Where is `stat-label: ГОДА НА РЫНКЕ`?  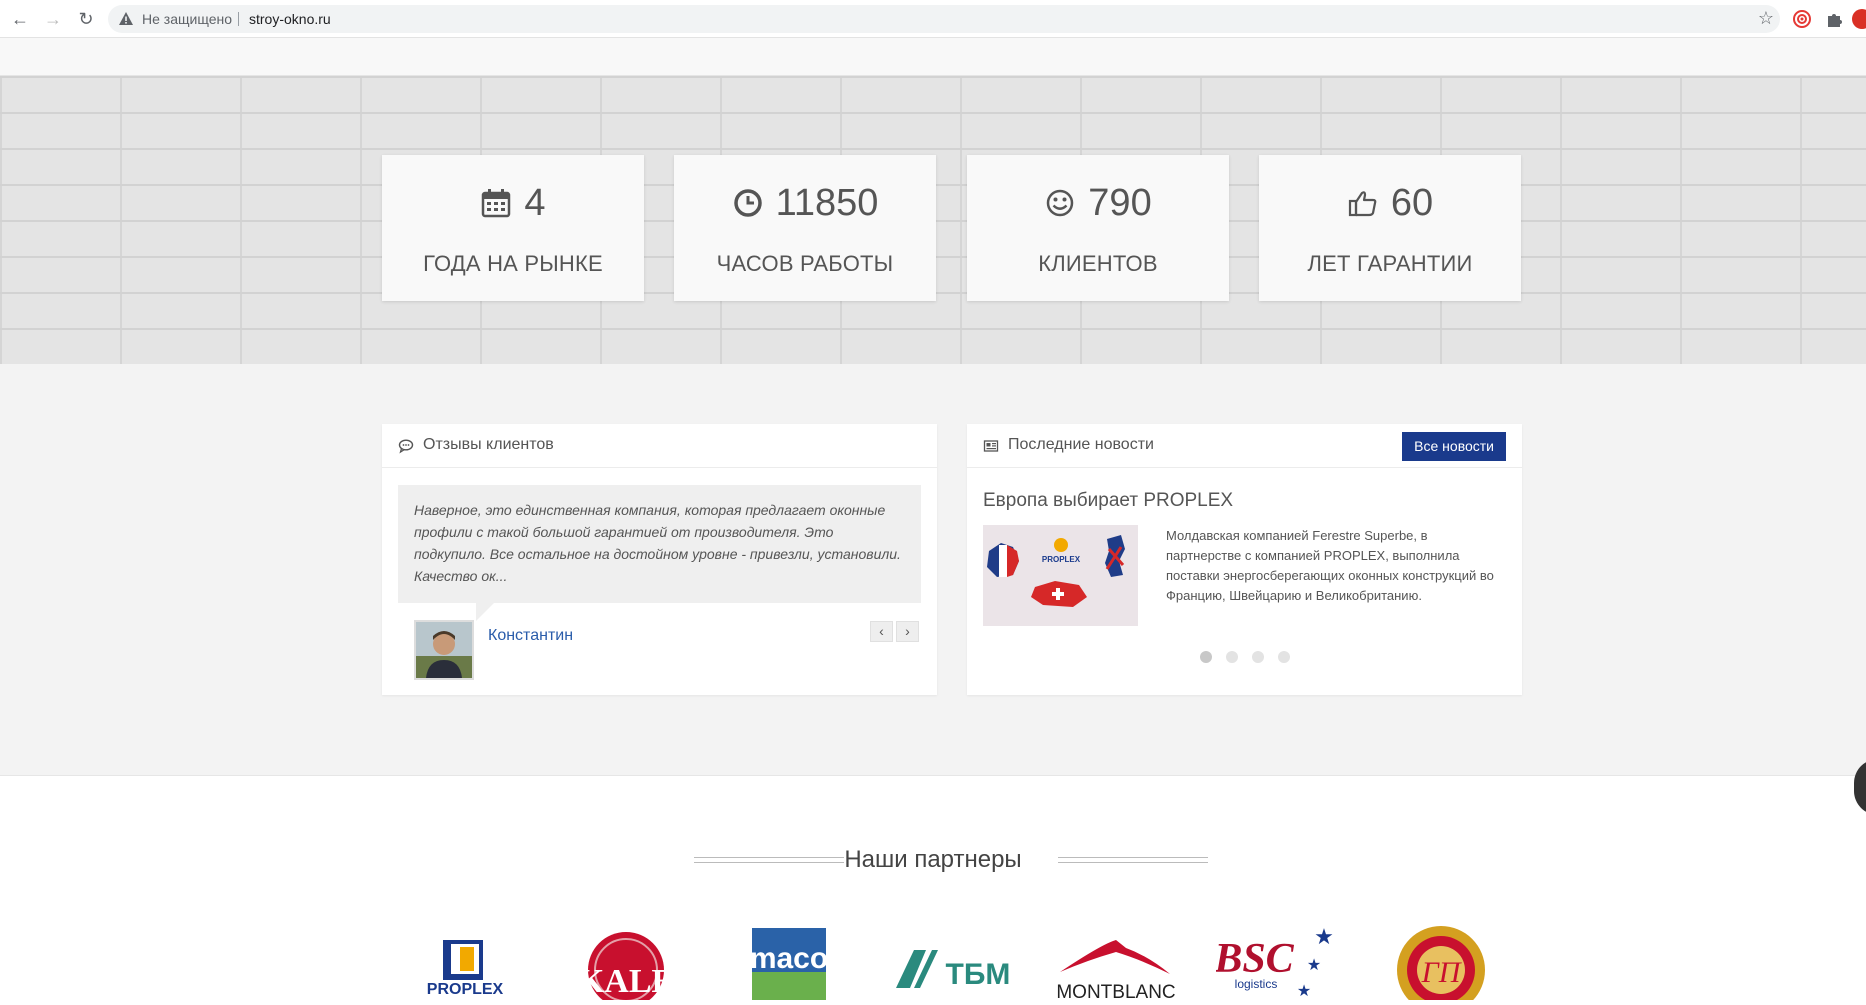 stat-label: ГОДА НА РЫНКЕ is located at coordinates (513, 263).